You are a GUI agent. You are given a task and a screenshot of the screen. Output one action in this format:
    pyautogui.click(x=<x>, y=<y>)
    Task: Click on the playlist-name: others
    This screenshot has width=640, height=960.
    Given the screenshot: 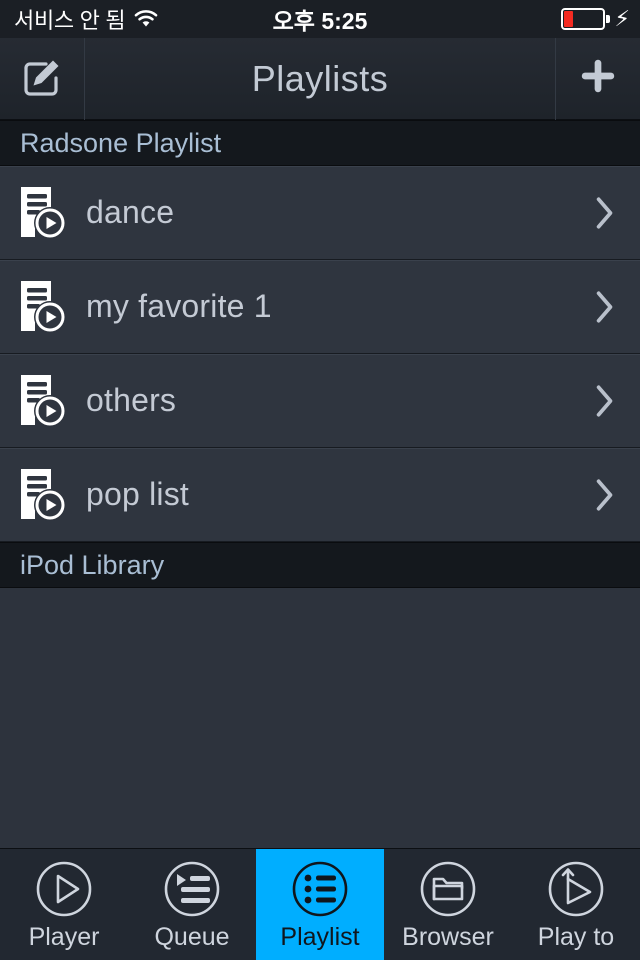 What is the action you would take?
    pyautogui.click(x=131, y=400)
    